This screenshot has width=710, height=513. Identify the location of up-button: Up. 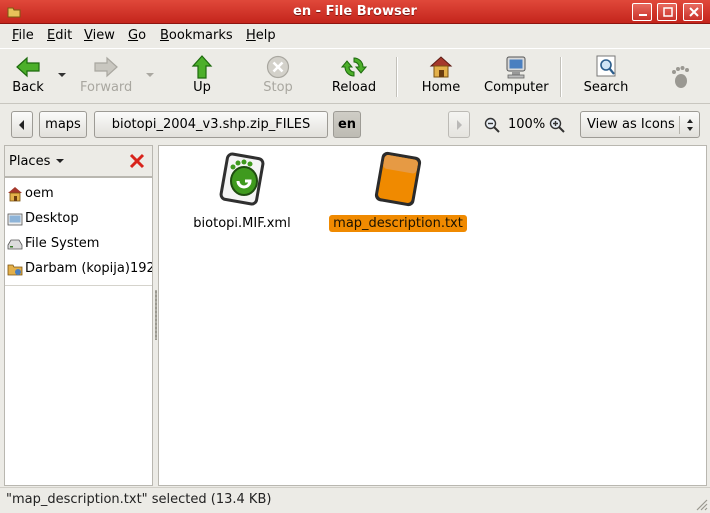
(202, 78).